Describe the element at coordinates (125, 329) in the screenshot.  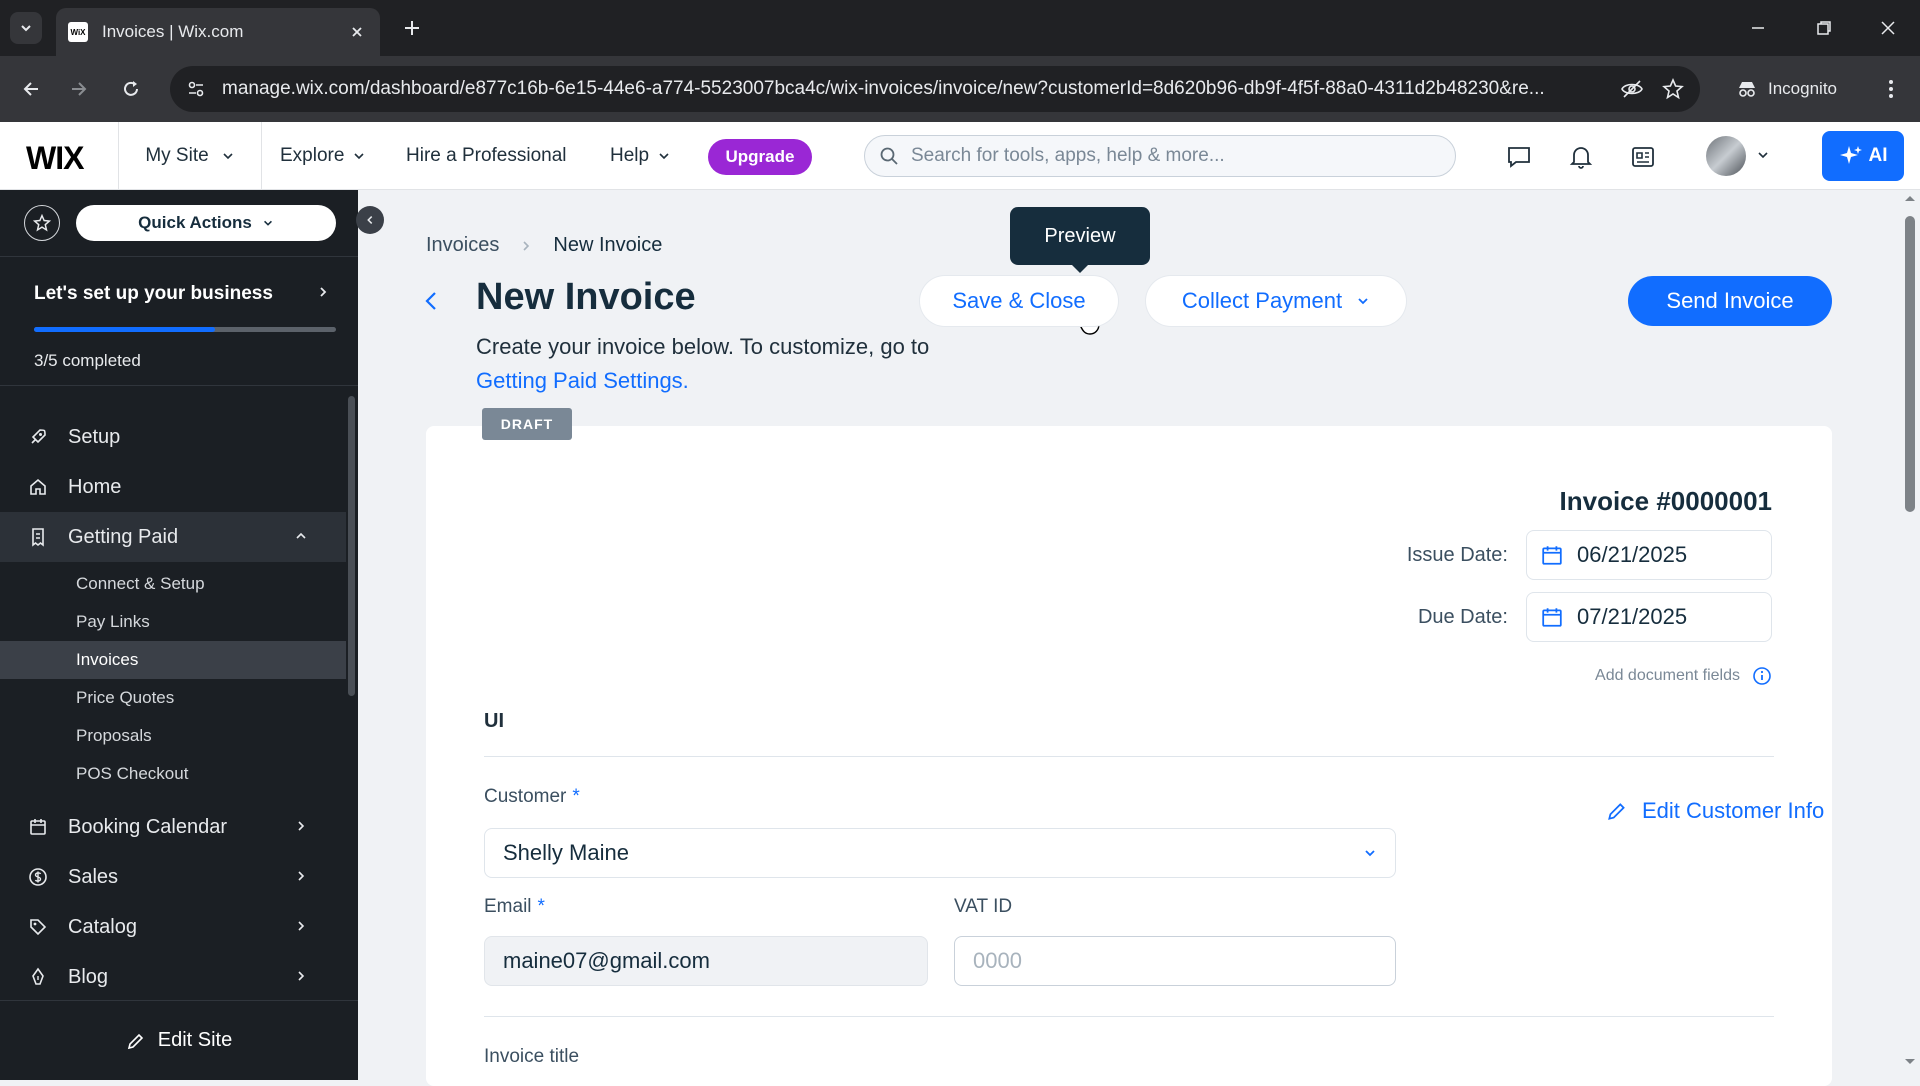
I see `setup-progress-fill` at that location.